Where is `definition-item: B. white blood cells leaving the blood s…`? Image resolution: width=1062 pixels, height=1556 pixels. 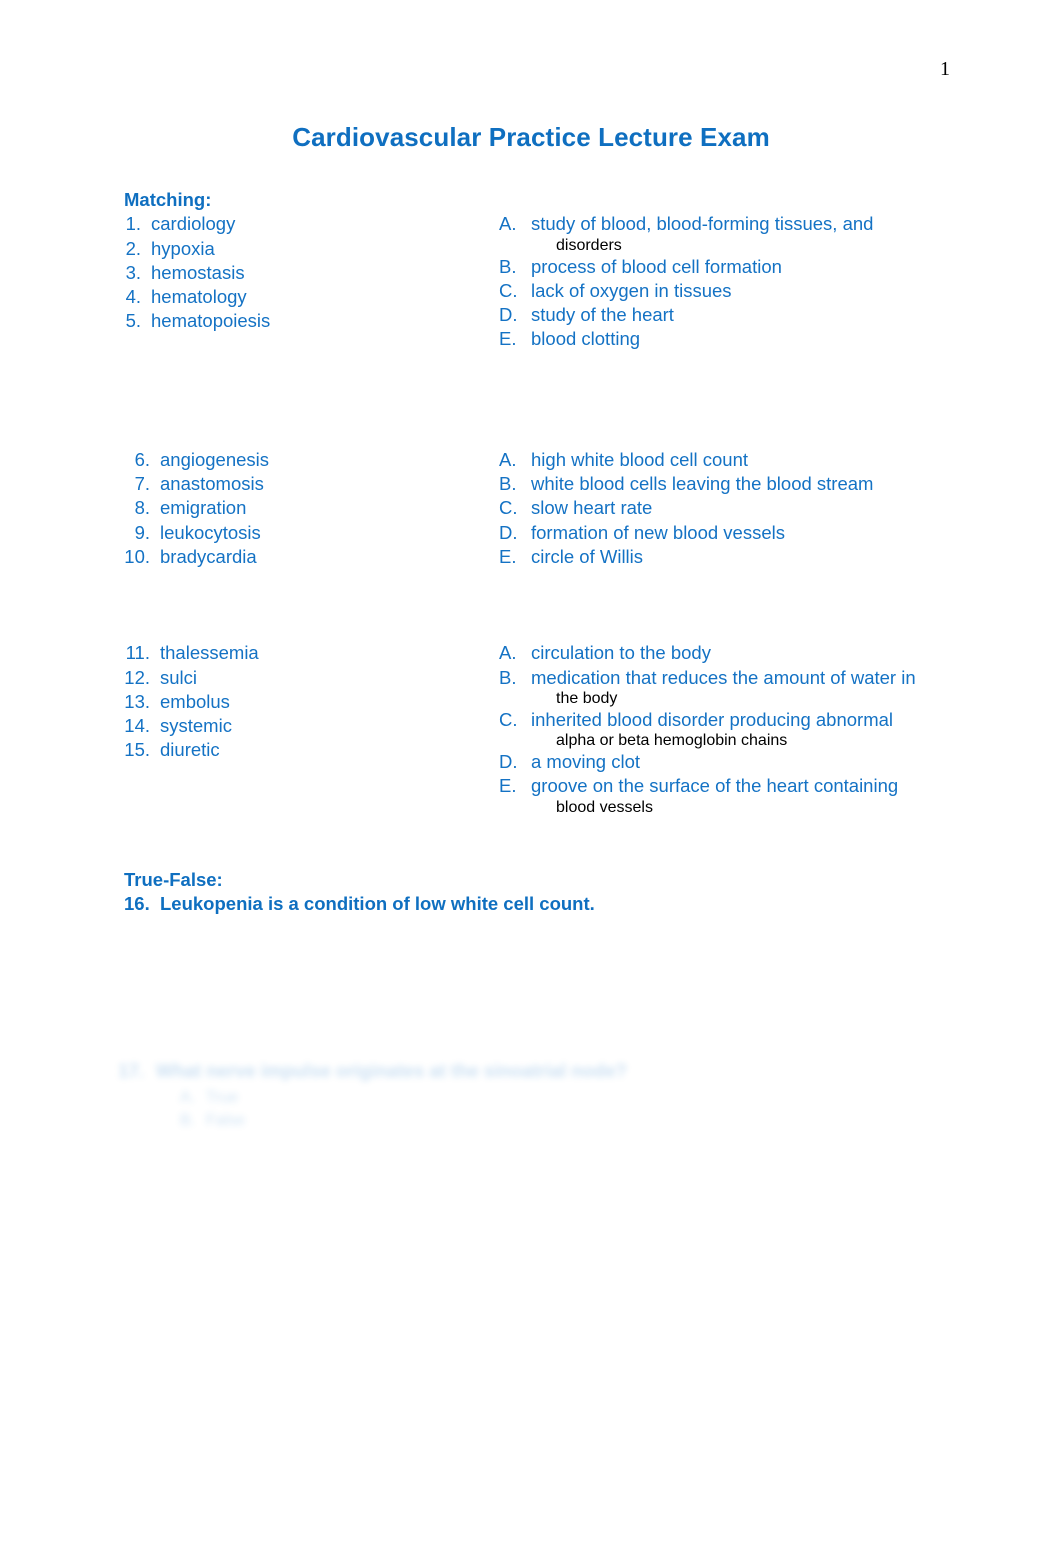 definition-item: B. white blood cells leaving the blood s… is located at coordinates (761, 484).